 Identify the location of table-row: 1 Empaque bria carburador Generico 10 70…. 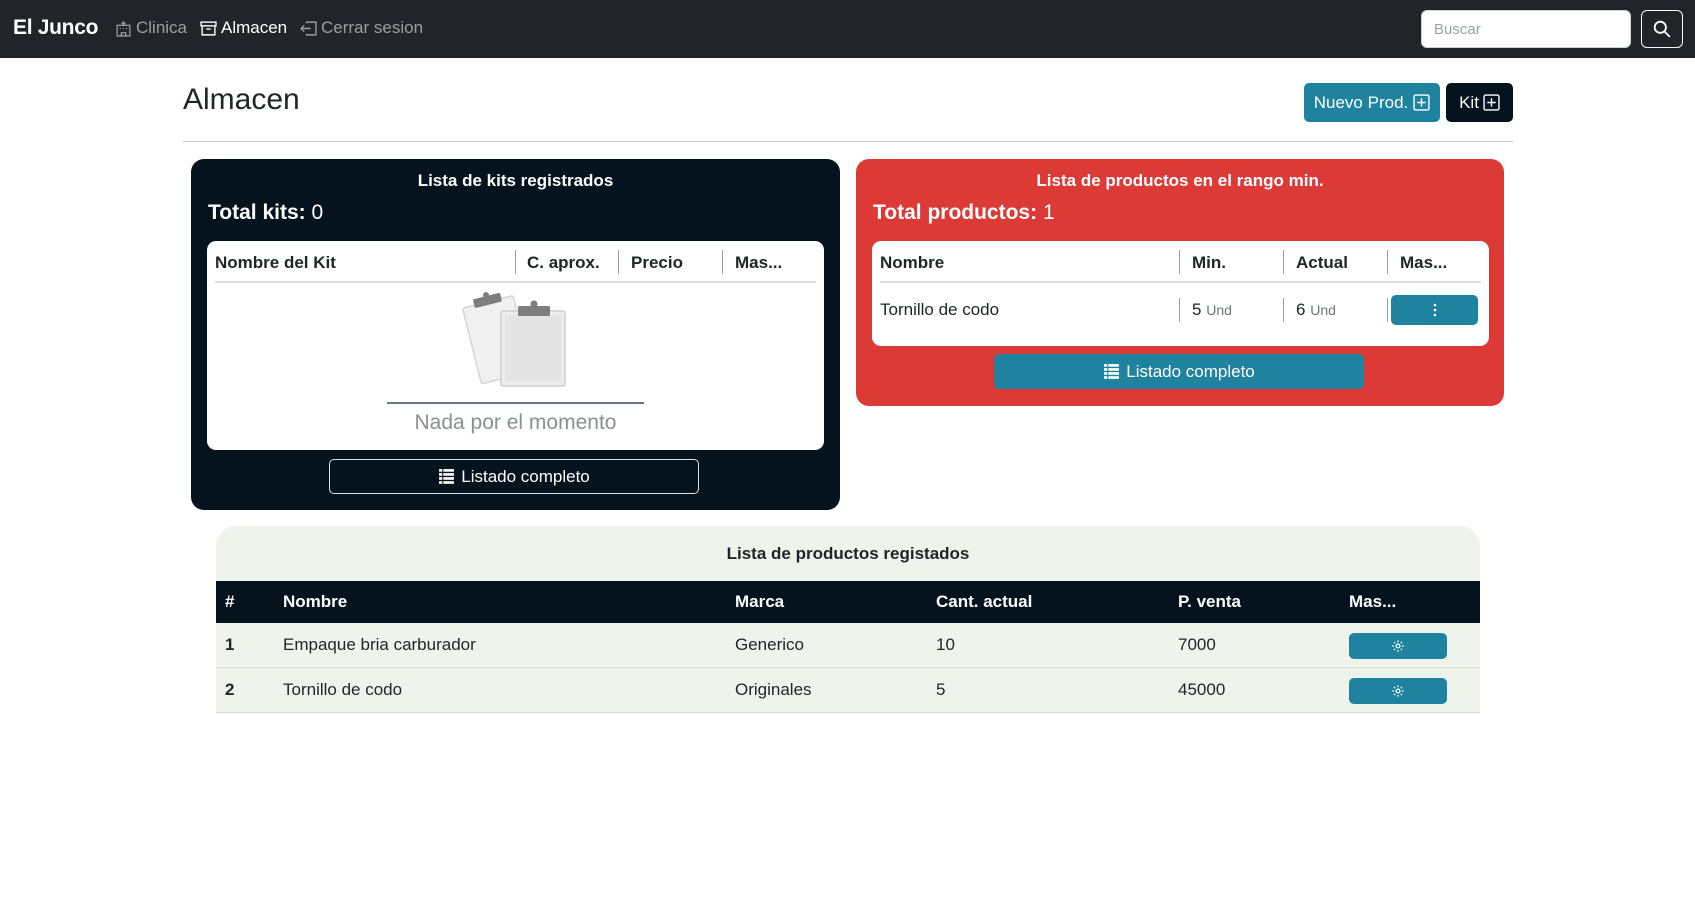
(848, 645).